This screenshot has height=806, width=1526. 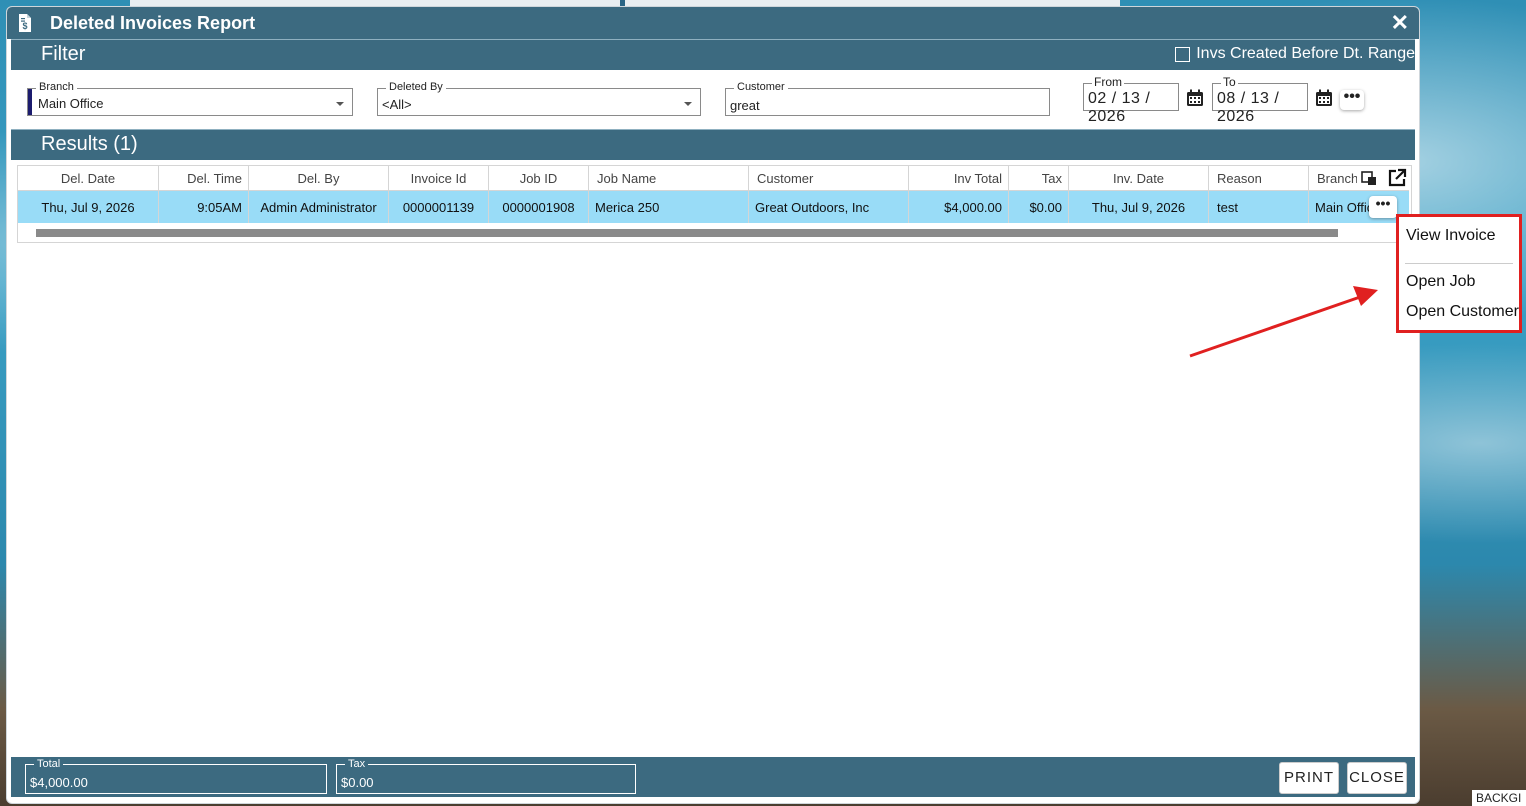 I want to click on total-value: $4,000.00, so click(x=59, y=782).